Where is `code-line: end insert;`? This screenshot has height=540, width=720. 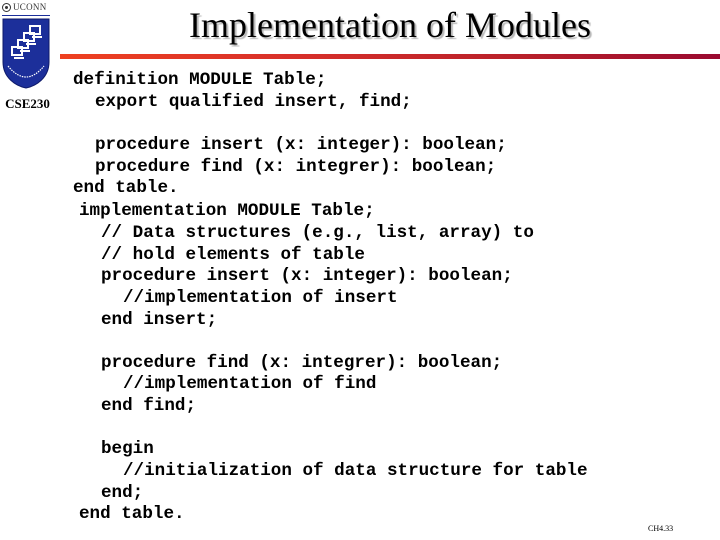
code-line: end insert; is located at coordinates (159, 320).